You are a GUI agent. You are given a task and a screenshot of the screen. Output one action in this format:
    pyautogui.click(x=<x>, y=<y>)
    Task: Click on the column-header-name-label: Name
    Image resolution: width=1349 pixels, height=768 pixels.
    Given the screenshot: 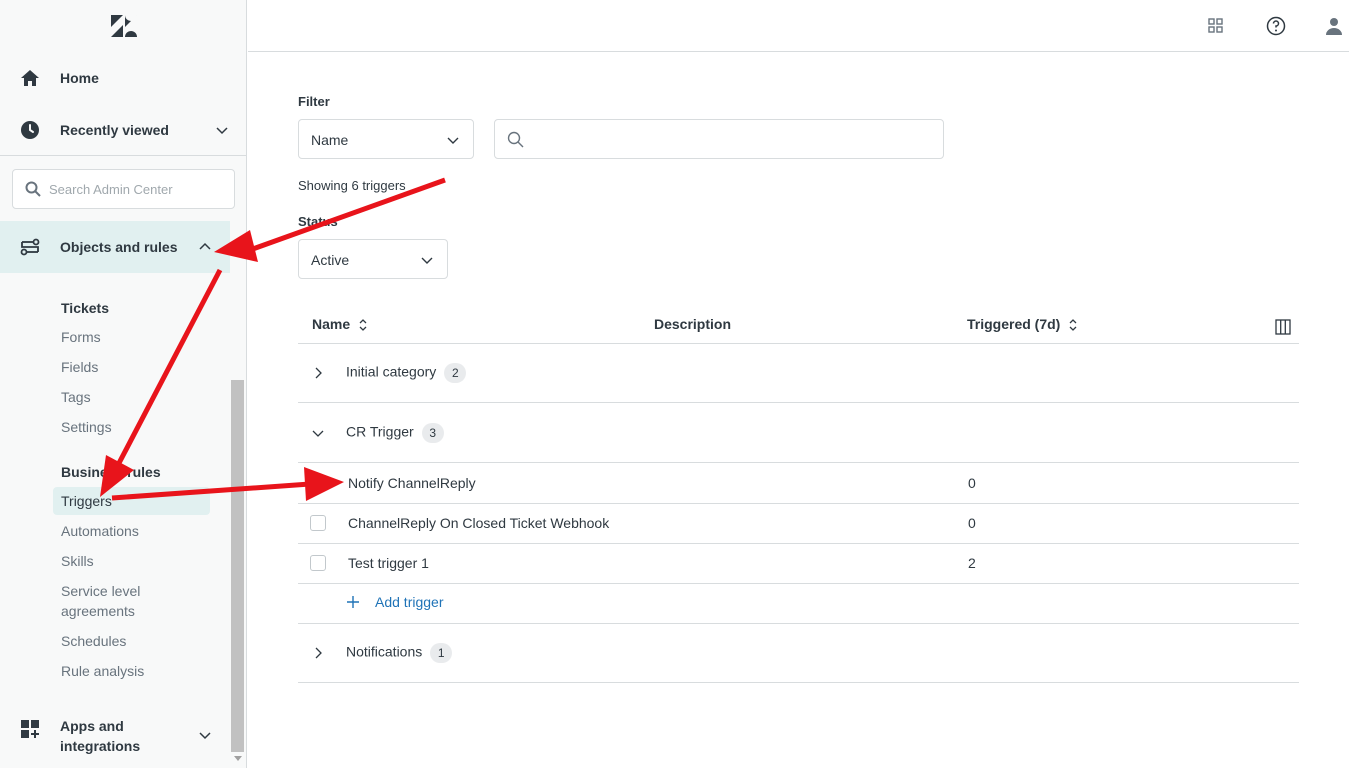 What is the action you would take?
    pyautogui.click(x=331, y=324)
    